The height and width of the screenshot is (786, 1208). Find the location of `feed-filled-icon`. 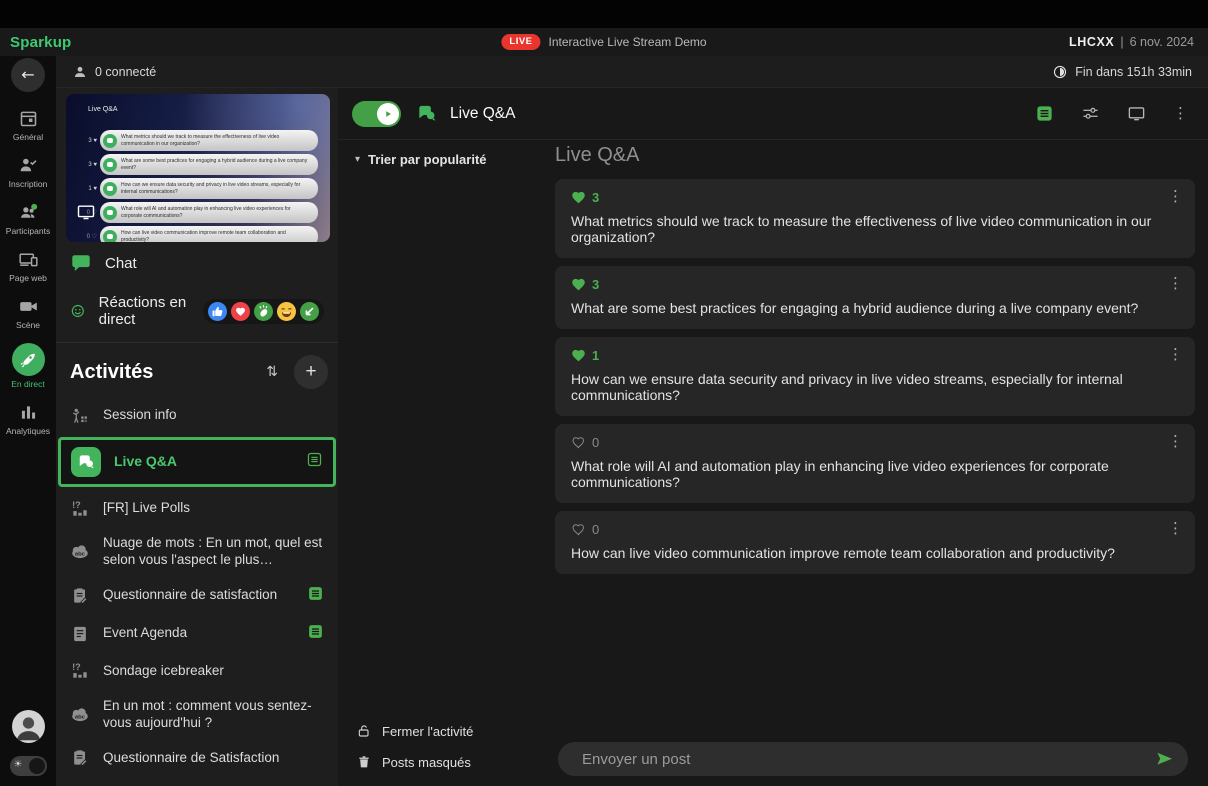

feed-filled-icon is located at coordinates (315, 634).